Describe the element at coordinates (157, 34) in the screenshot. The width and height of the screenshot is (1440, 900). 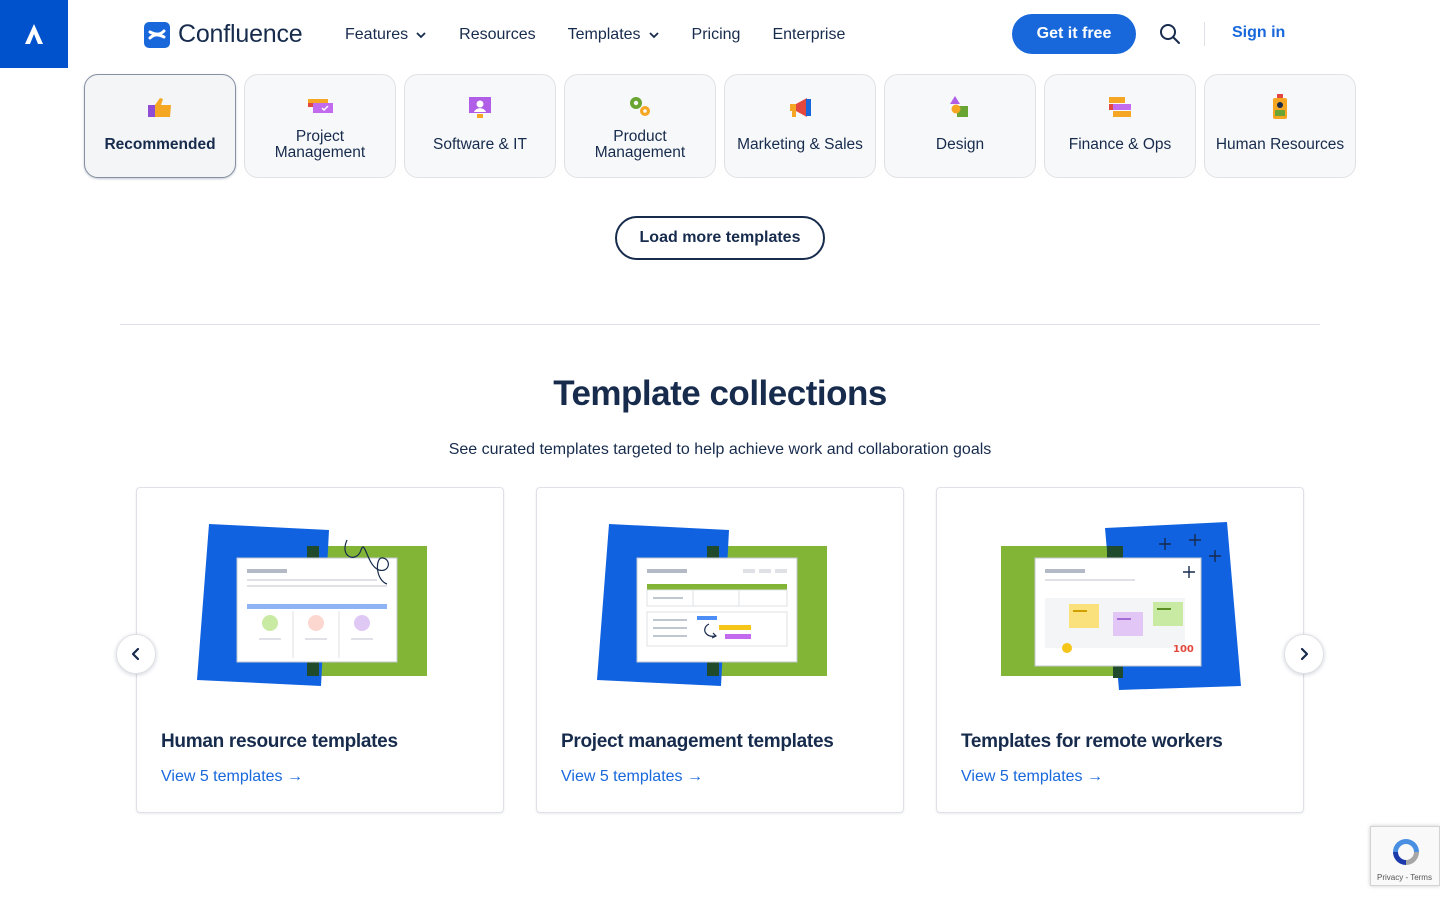
I see `confluence-logo-icon` at that location.